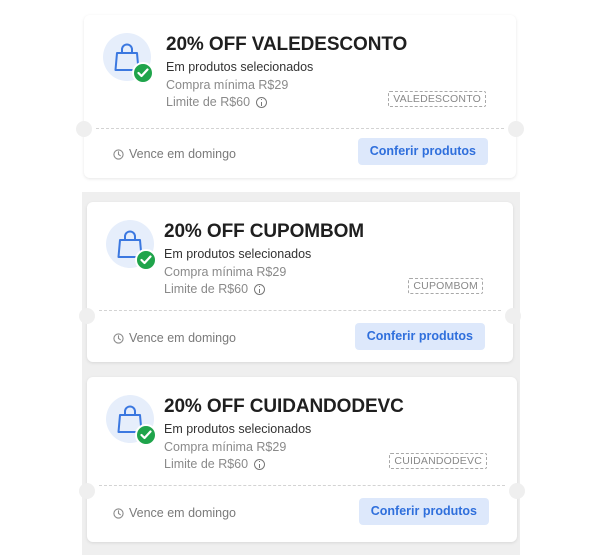 Image resolution: width=599 pixels, height=555 pixels. What do you see at coordinates (438, 461) in the screenshot?
I see `coupon-code: CUIDANDODEVC` at bounding box center [438, 461].